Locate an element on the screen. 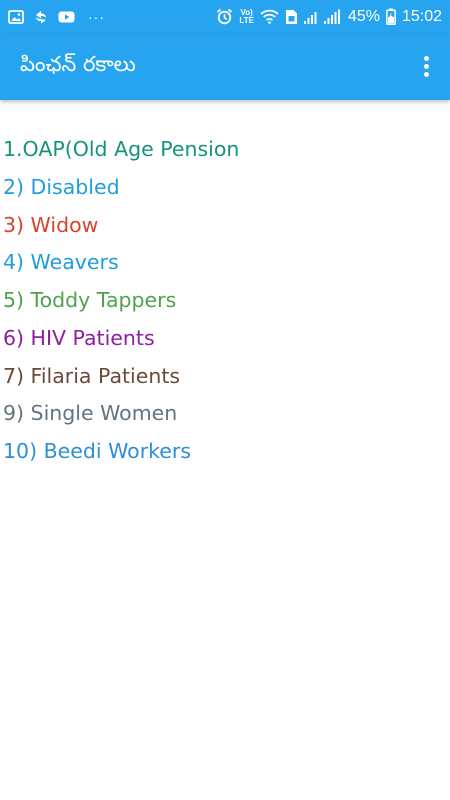  pension-item-filaria-patients: 7) Filaria Patients is located at coordinates (225, 377).